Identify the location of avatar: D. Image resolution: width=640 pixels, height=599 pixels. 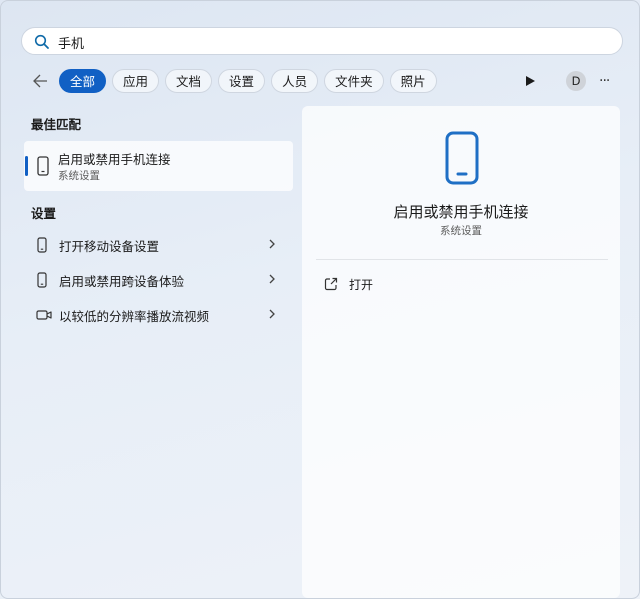
(576, 81).